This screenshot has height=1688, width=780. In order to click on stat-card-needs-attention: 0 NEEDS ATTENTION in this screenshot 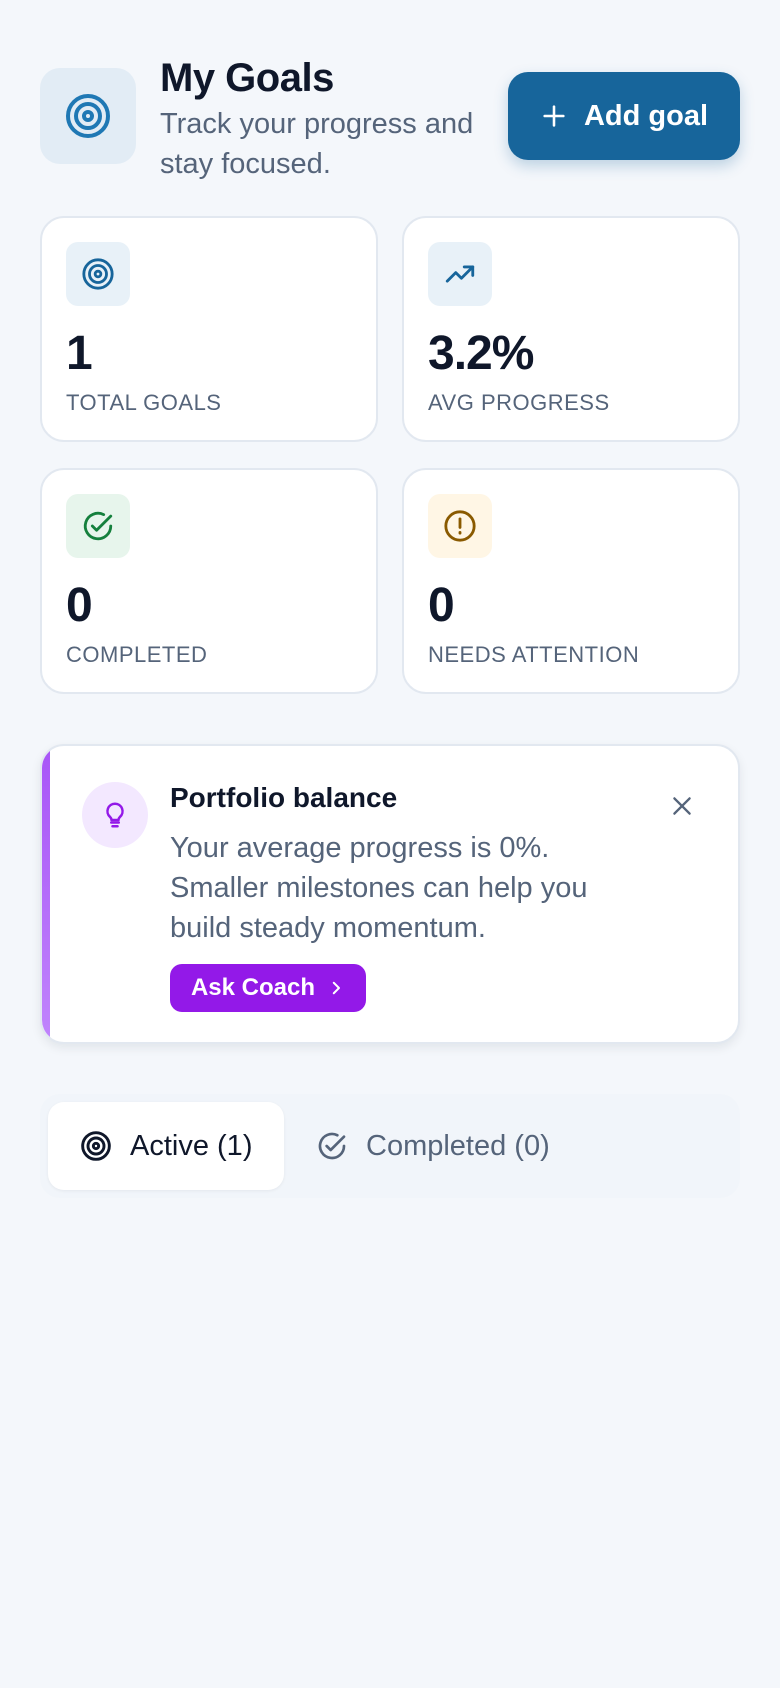, I will do `click(571, 581)`.